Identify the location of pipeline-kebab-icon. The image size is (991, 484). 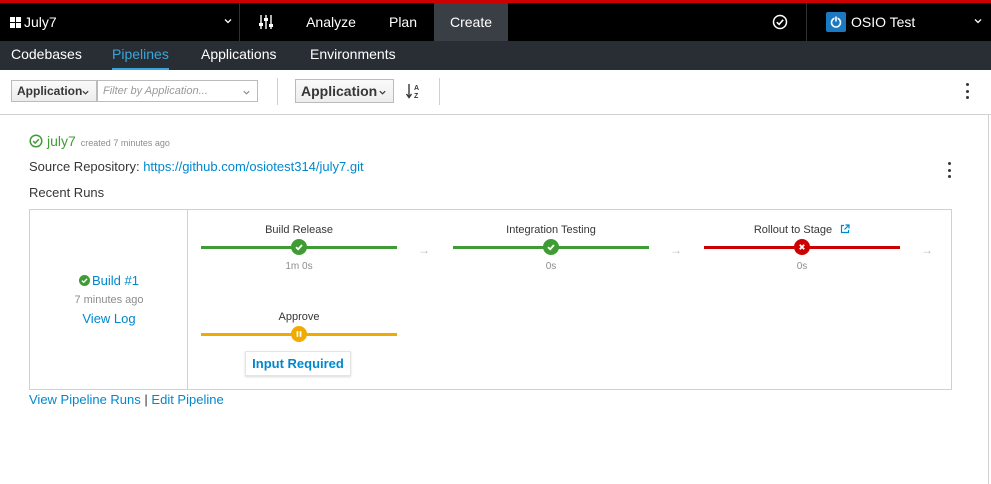
(949, 170).